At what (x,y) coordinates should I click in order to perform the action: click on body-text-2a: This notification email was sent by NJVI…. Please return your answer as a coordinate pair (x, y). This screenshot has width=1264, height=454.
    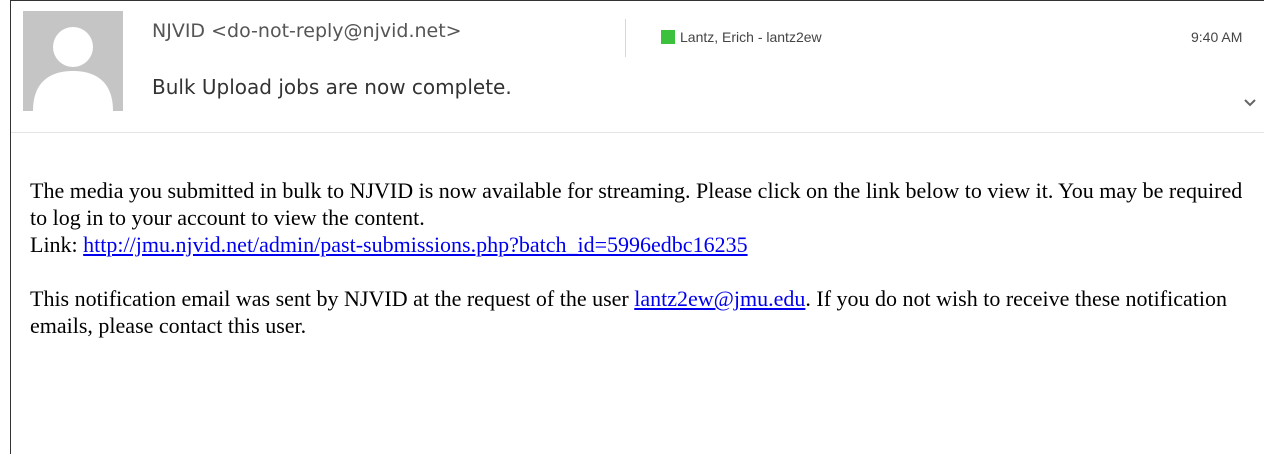
    Looking at the image, I should click on (332, 298).